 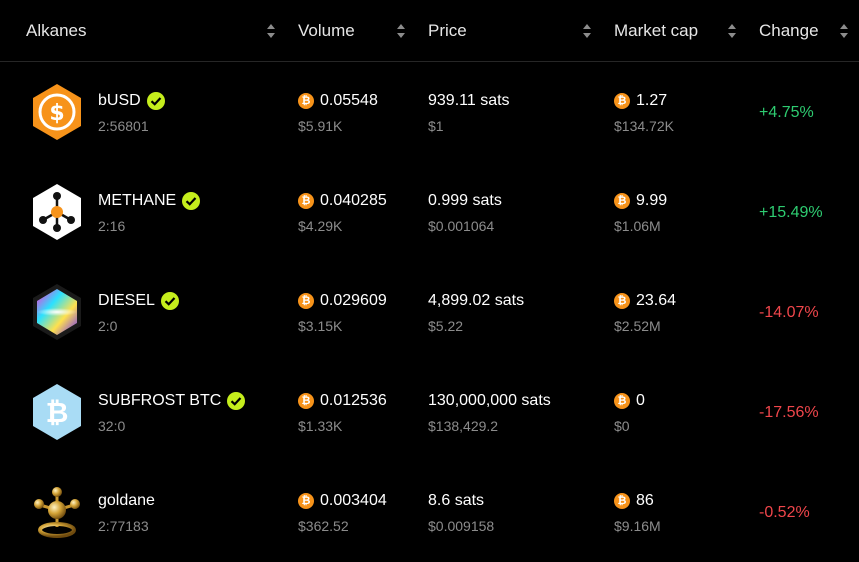 What do you see at coordinates (637, 226) in the screenshot?
I see `market-cap-usd: $1.06M` at bounding box center [637, 226].